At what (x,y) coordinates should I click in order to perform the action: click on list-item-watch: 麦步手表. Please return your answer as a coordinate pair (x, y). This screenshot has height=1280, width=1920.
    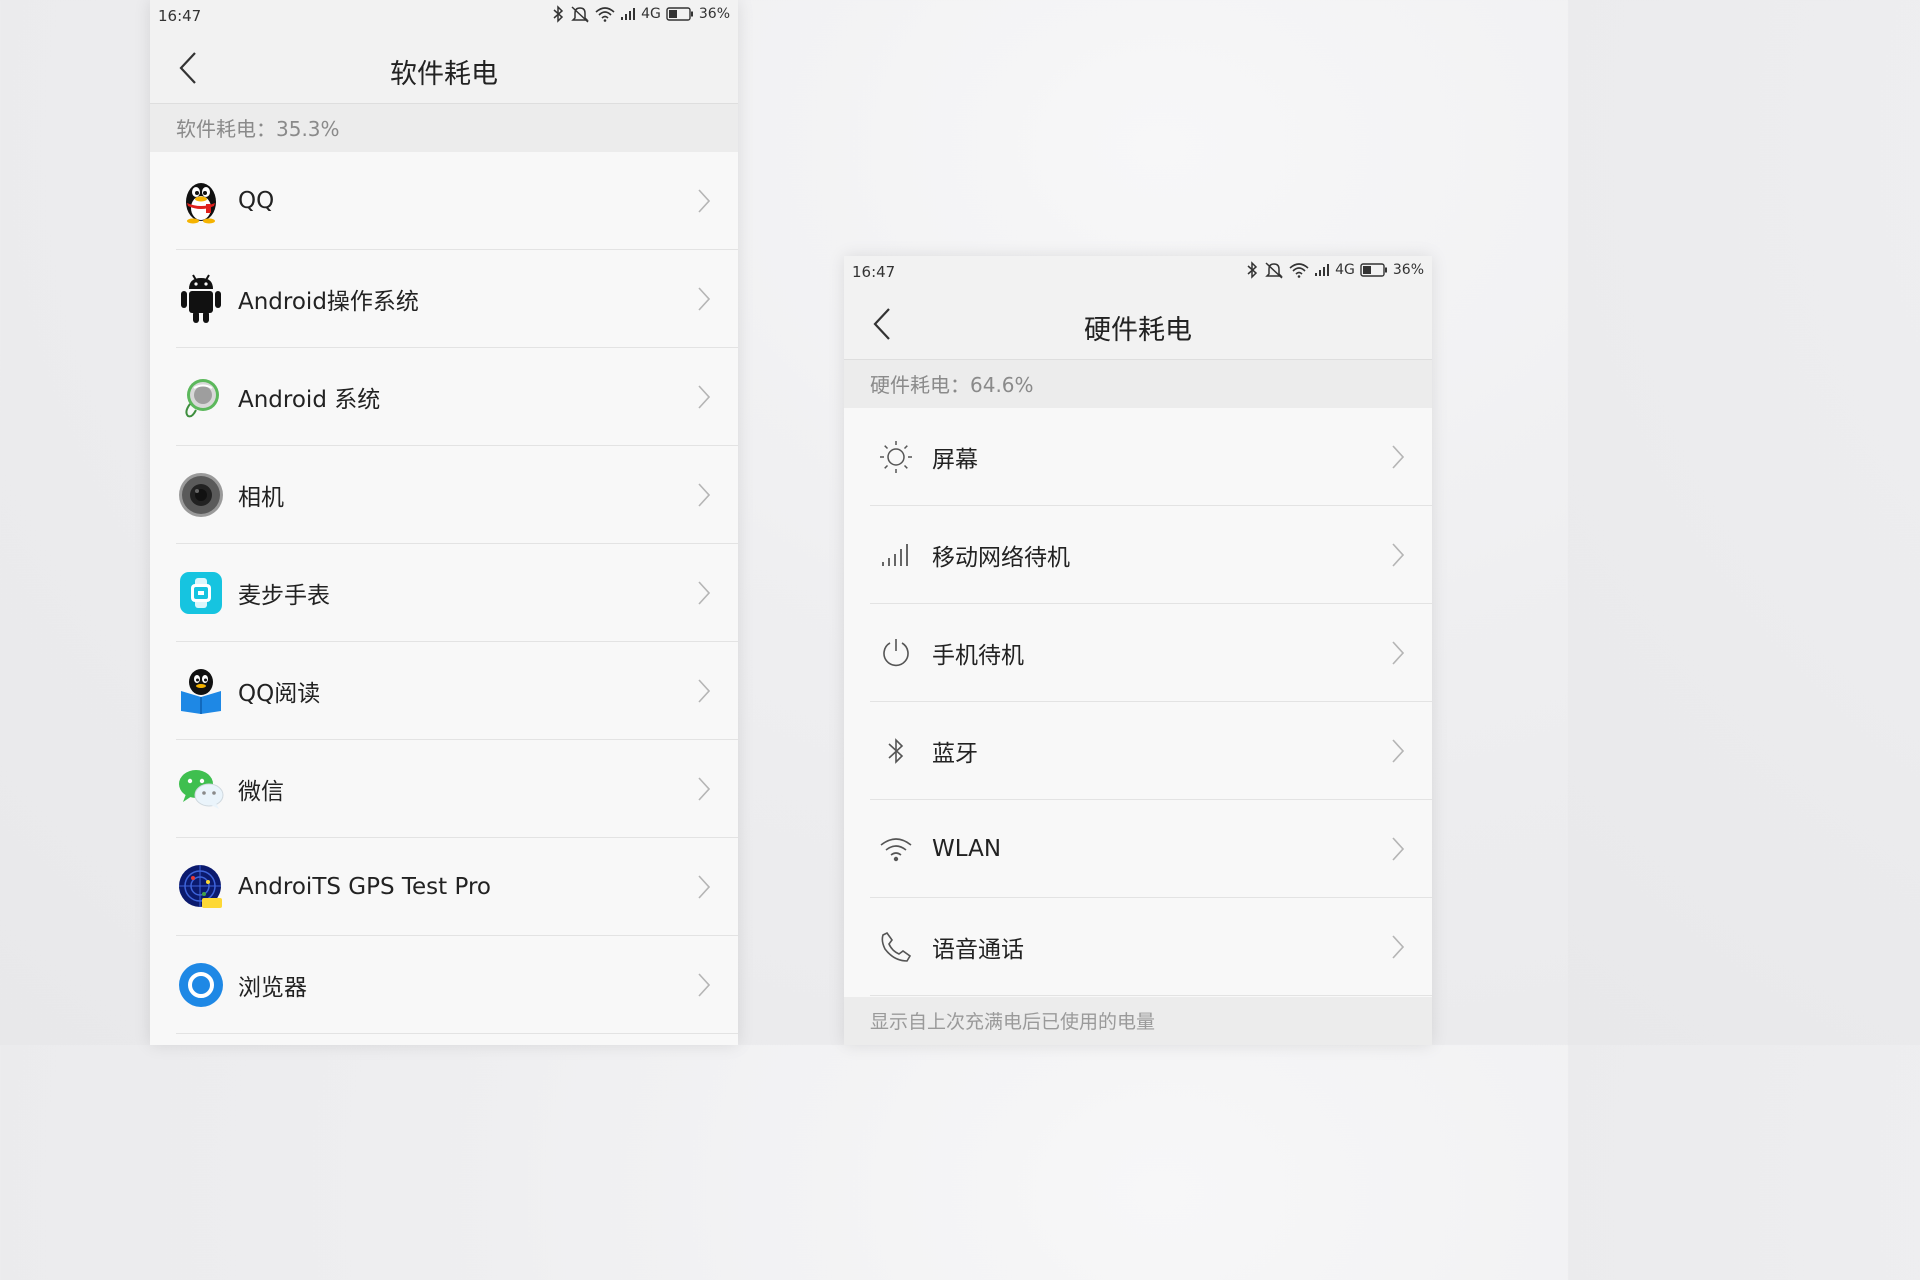
    Looking at the image, I should click on (444, 593).